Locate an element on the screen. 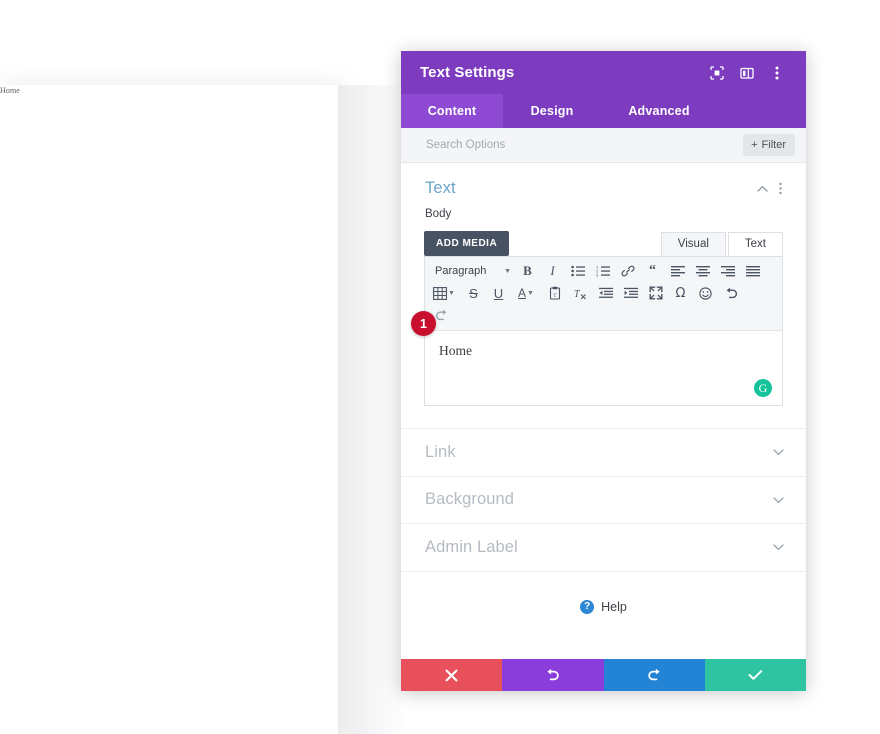  format-select: Paragraph ▼ is located at coordinates (472, 271).